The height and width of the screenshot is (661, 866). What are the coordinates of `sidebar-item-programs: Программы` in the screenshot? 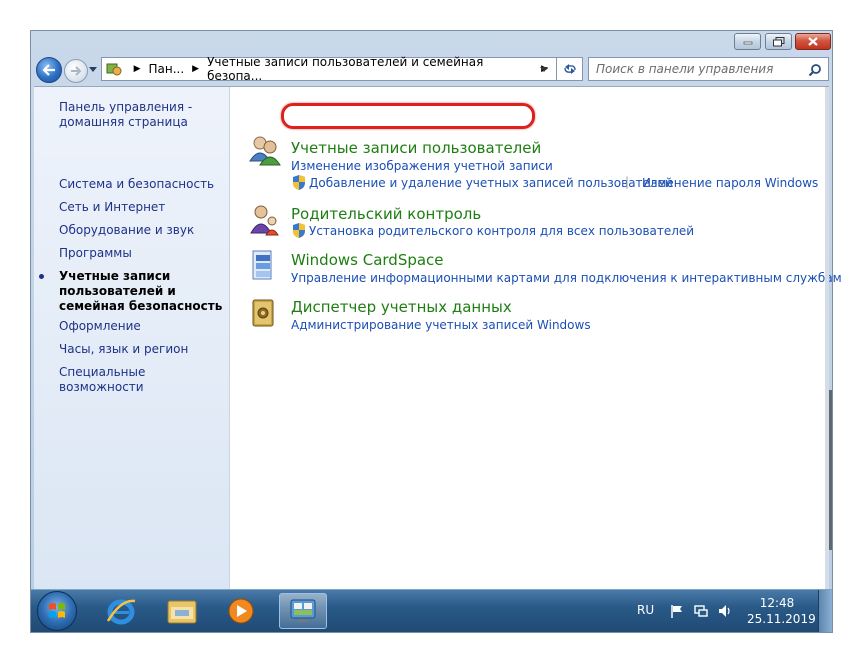 It's located at (144, 253).